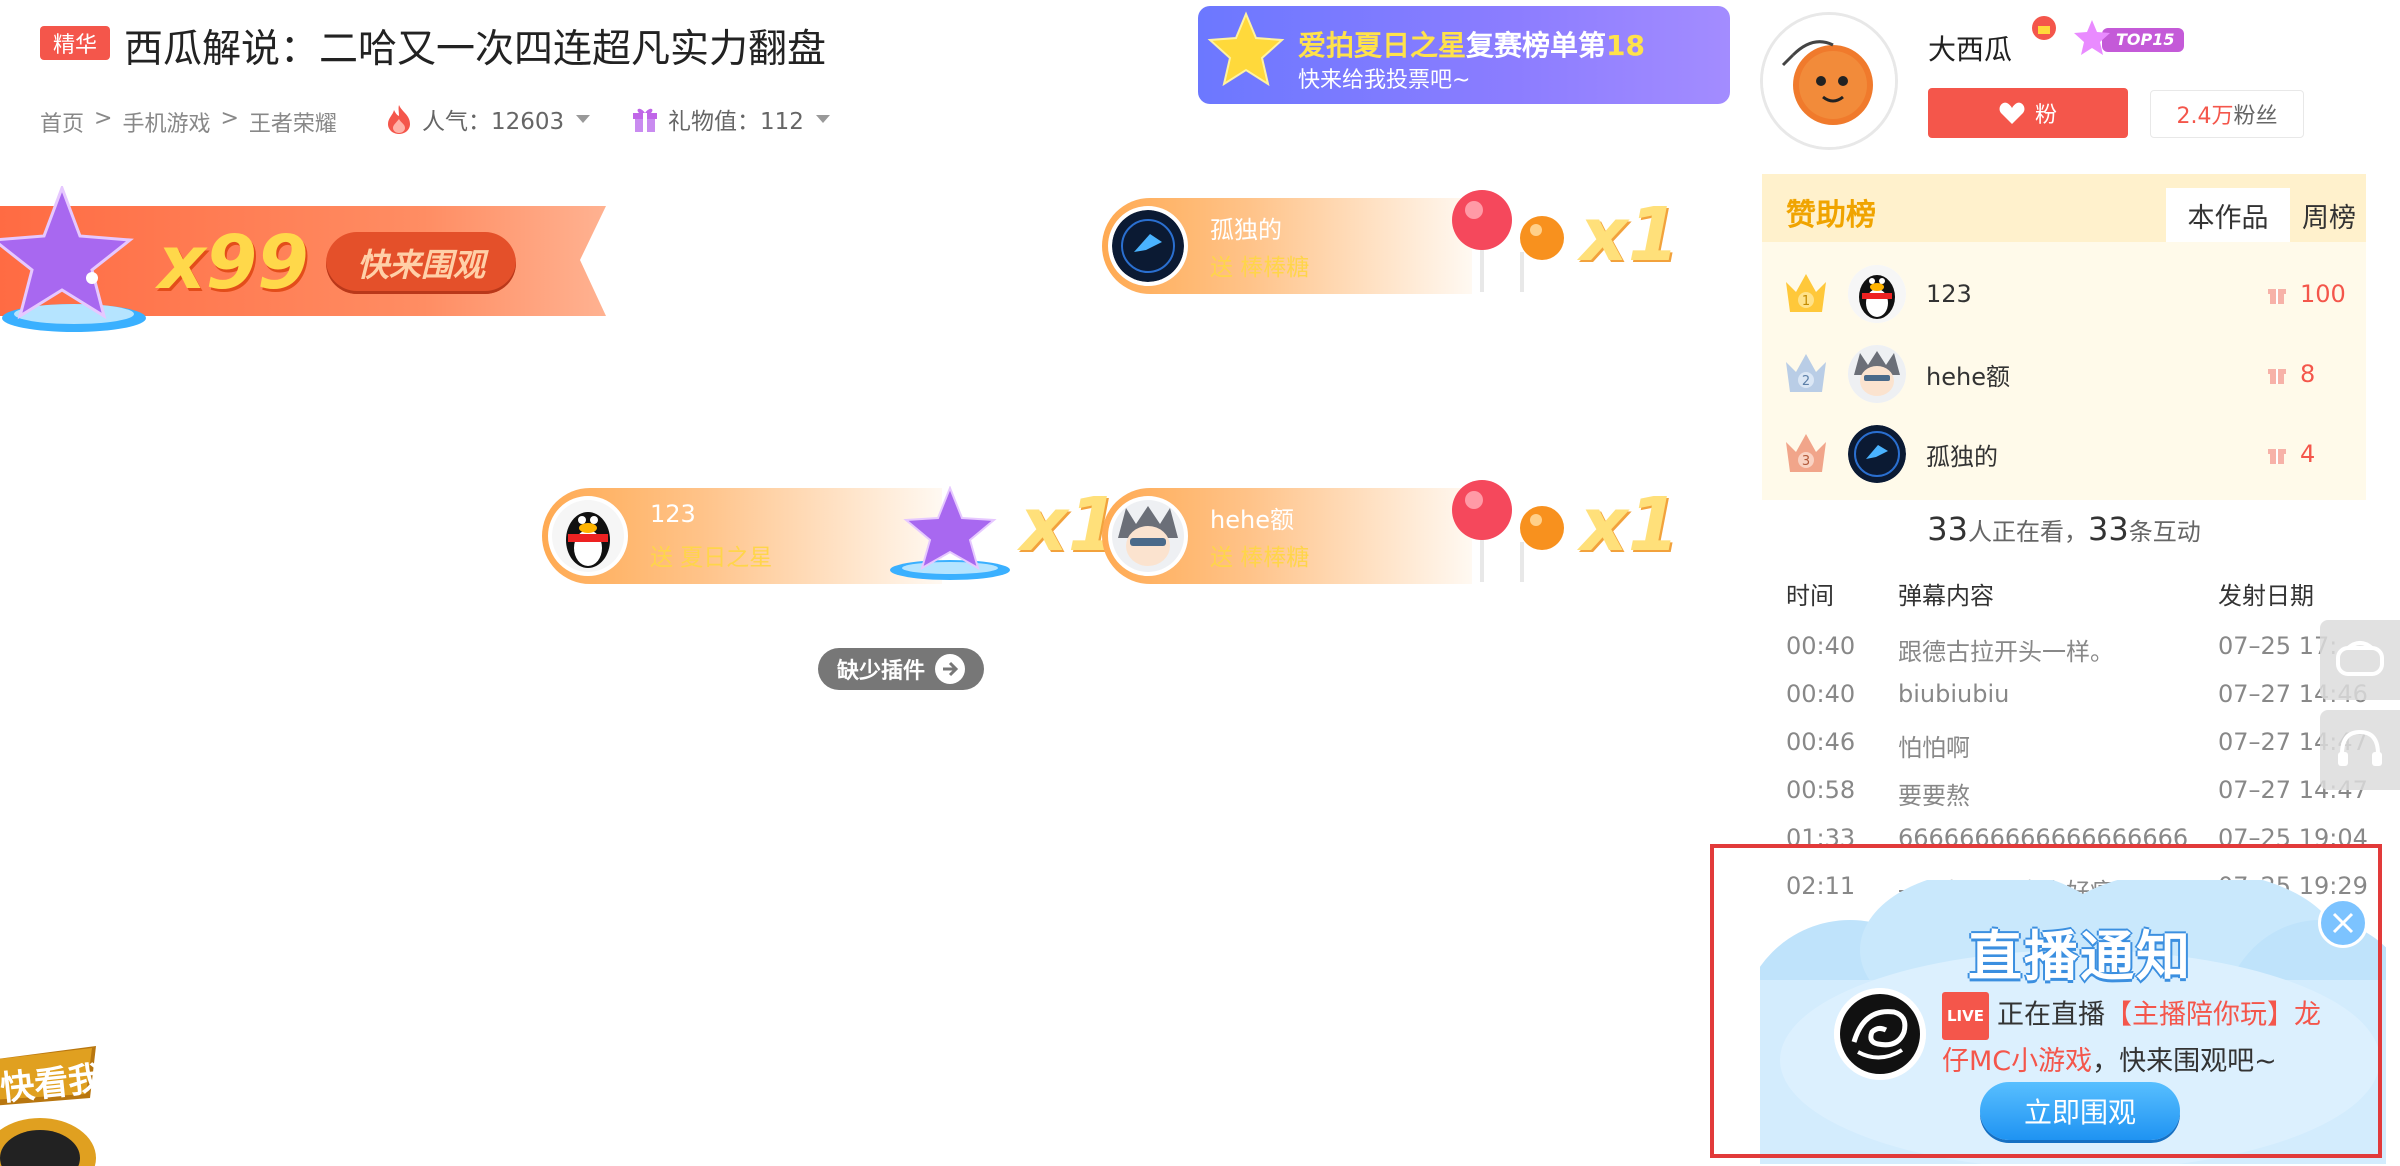 This screenshot has height=1166, width=2400. Describe the element at coordinates (2056, 294) in the screenshot. I see `sponsor-name: 123` at that location.